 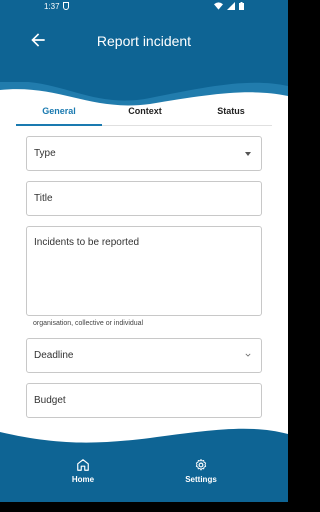 I want to click on tab-context: Context, so click(x=145, y=111).